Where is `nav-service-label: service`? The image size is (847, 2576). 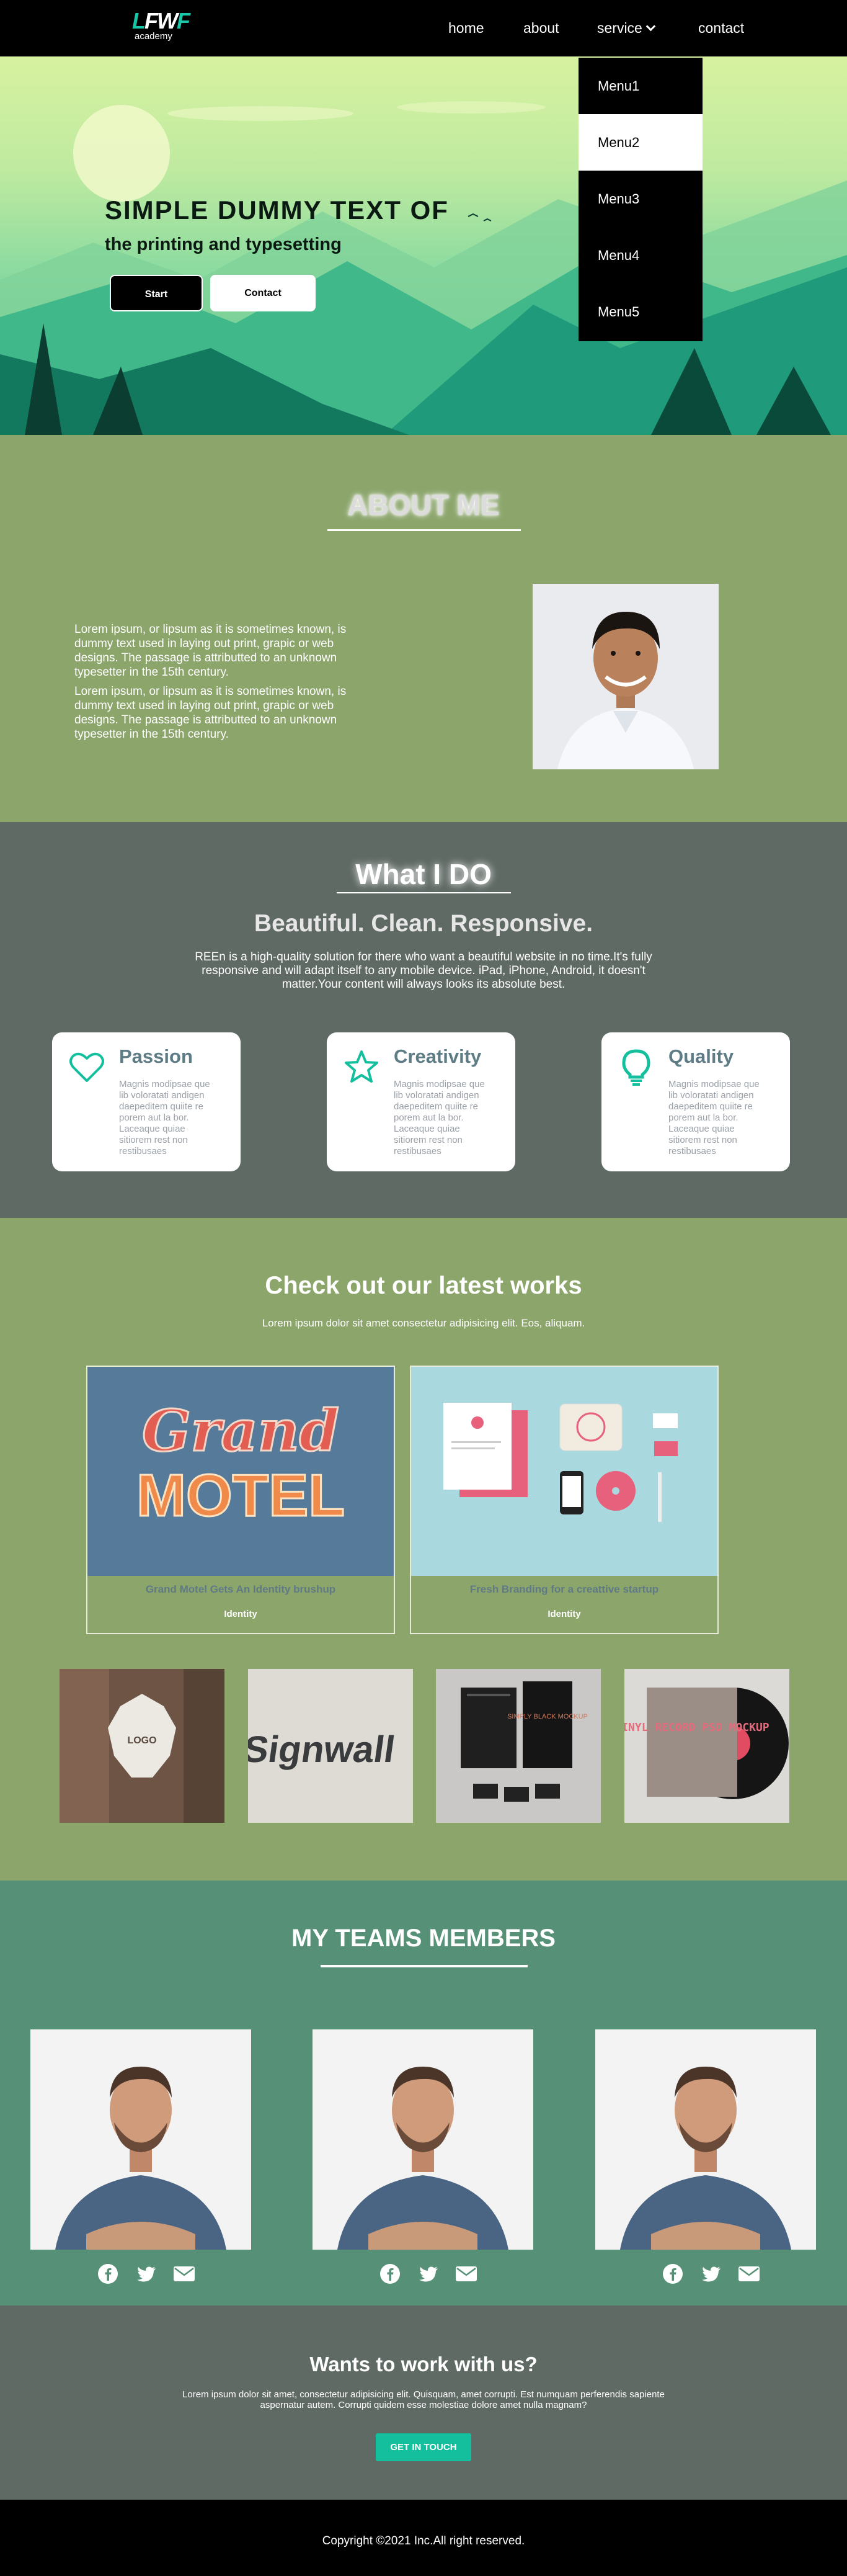 nav-service-label: service is located at coordinates (619, 28).